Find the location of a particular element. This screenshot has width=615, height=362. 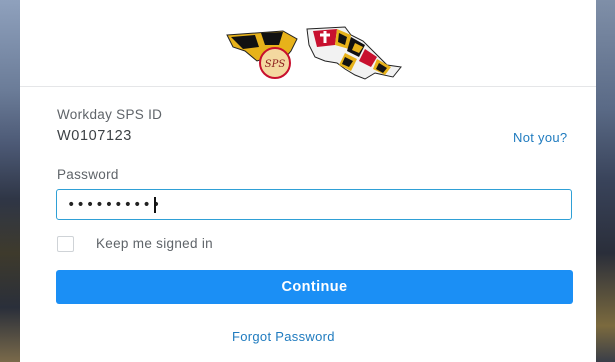

keep-signed-in-label: Keep me signed in is located at coordinates (154, 243).